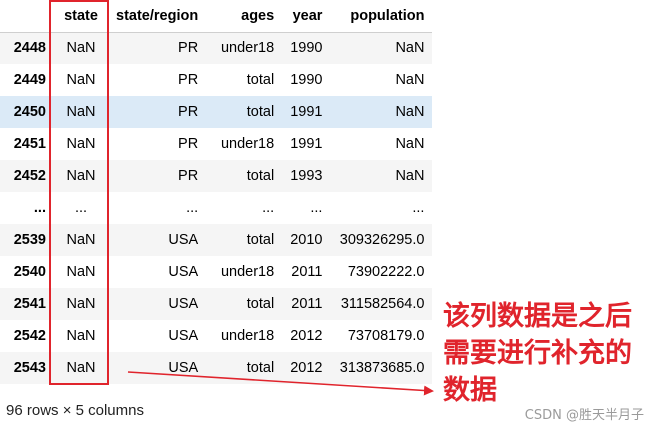 This screenshot has width=656, height=434. I want to click on header-state-region: state/region, so click(157, 16).